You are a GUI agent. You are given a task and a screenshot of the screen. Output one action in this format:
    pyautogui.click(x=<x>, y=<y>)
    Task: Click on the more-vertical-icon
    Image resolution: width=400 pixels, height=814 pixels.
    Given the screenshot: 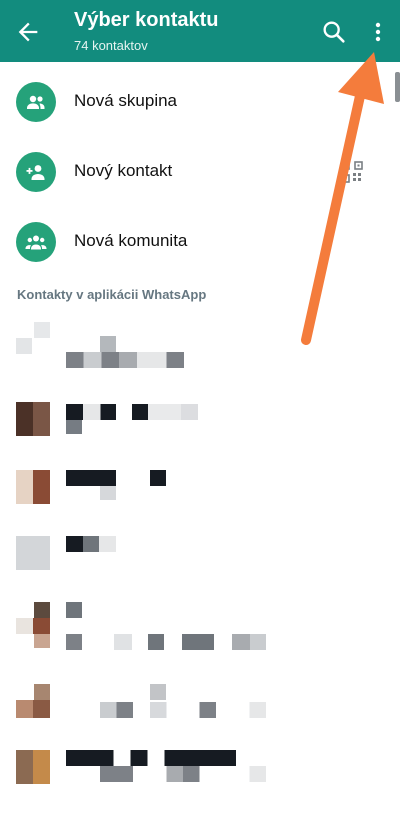 What is the action you would take?
    pyautogui.click(x=378, y=32)
    